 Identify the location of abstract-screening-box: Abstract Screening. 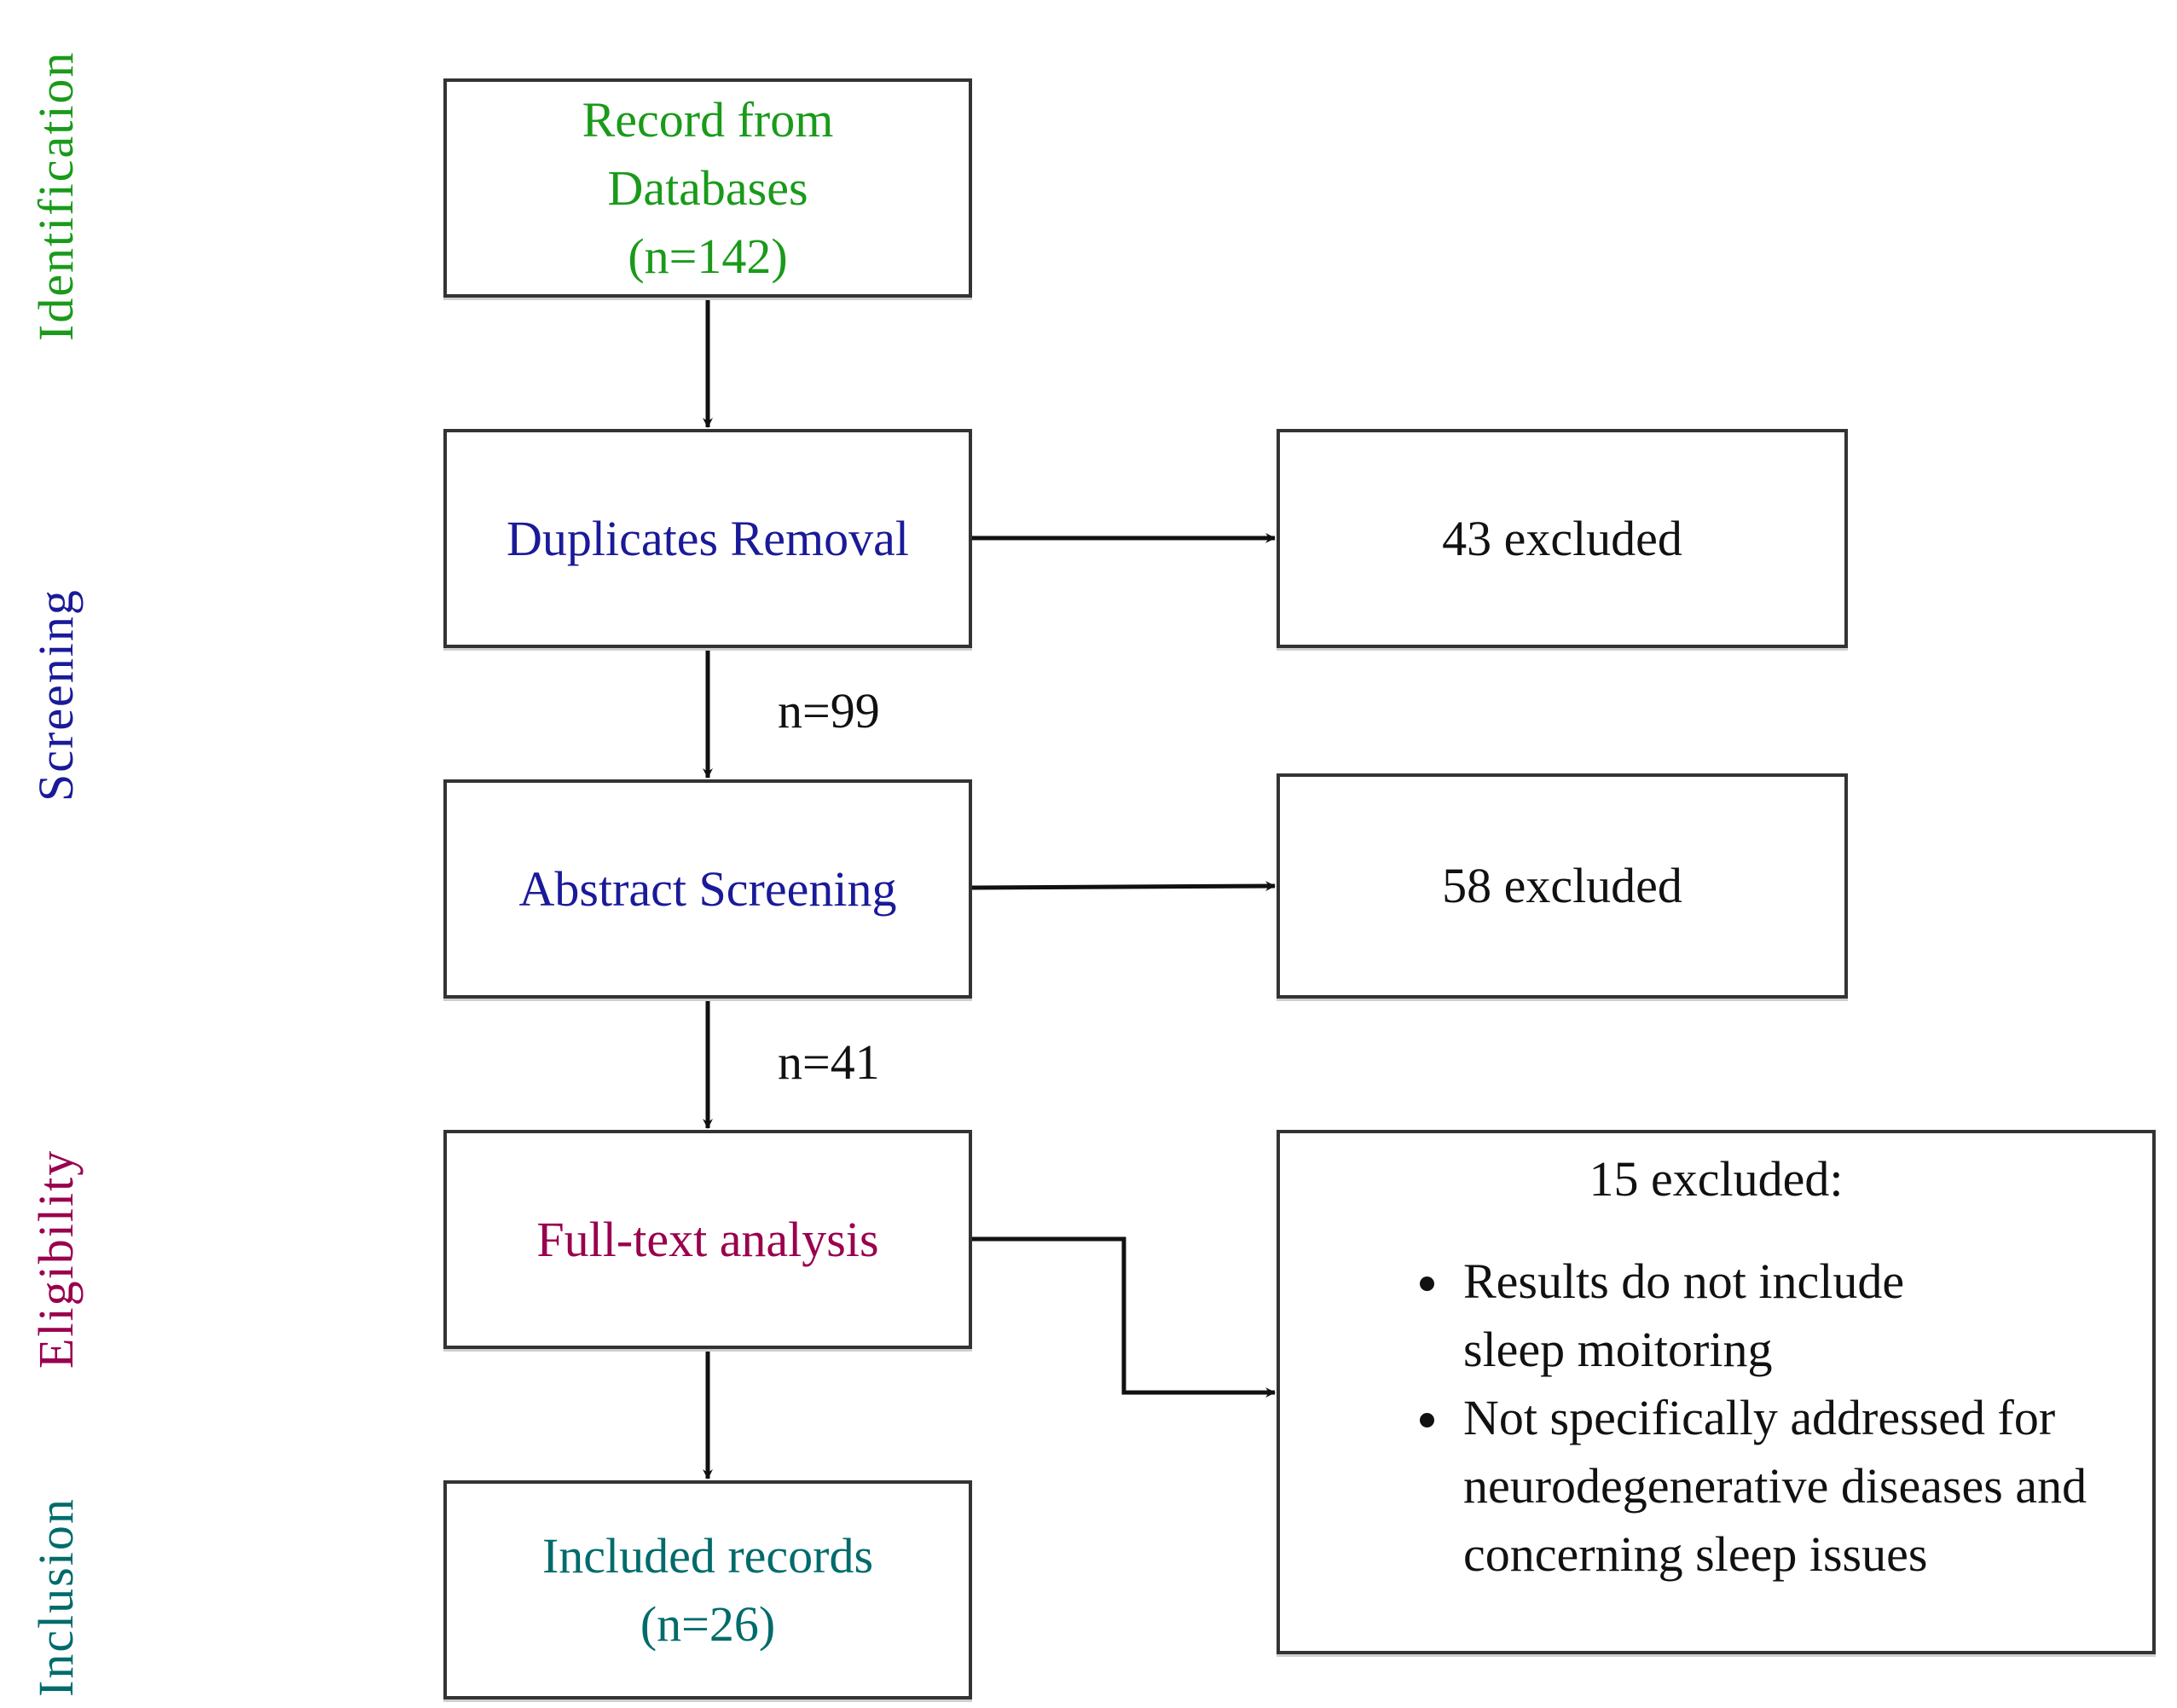
(707, 889).